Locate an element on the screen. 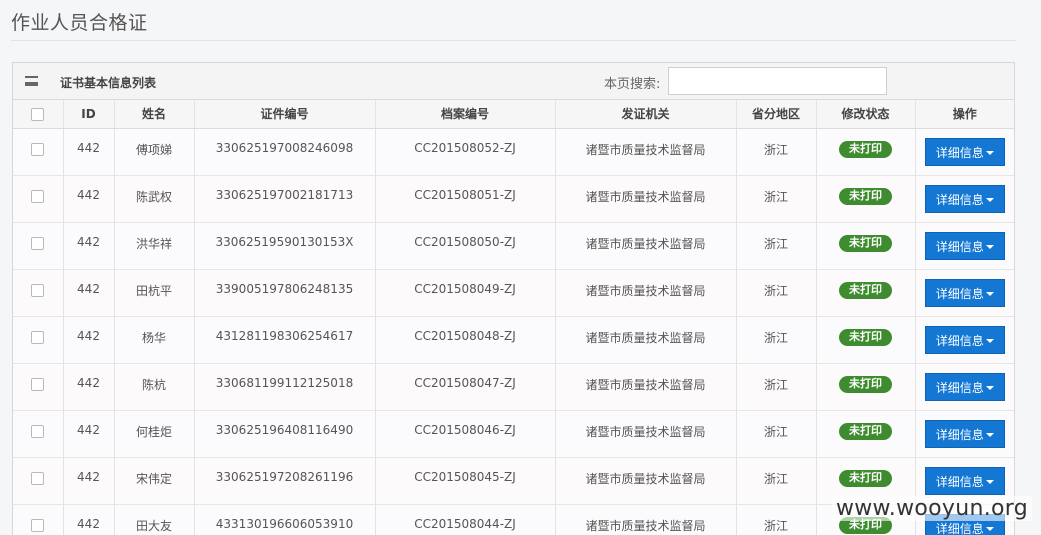 The height and width of the screenshot is (535, 1041). cell-name: 田杭平 is located at coordinates (154, 293).